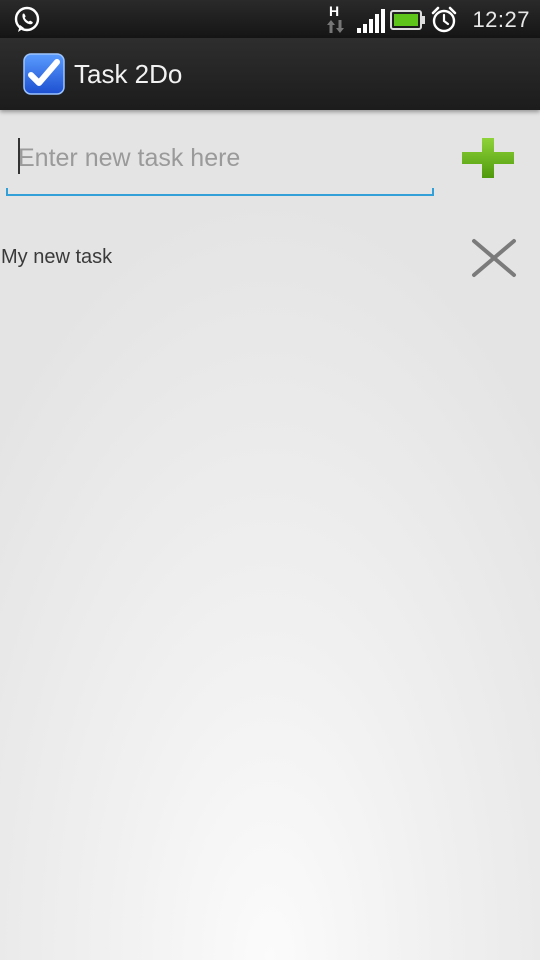 The width and height of the screenshot is (540, 960). What do you see at coordinates (334, 11) in the screenshot?
I see `network-type-label: H` at bounding box center [334, 11].